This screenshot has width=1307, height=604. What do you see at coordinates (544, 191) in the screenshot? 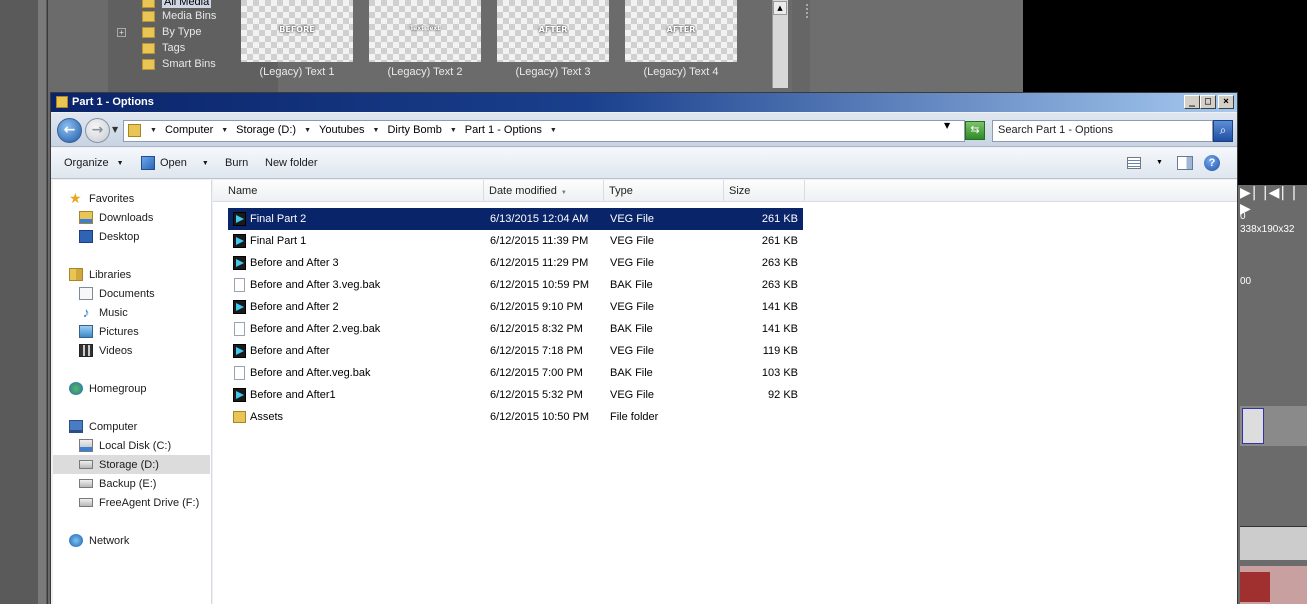
I see `column-header-date-modified: Date modified ▼` at bounding box center [544, 191].